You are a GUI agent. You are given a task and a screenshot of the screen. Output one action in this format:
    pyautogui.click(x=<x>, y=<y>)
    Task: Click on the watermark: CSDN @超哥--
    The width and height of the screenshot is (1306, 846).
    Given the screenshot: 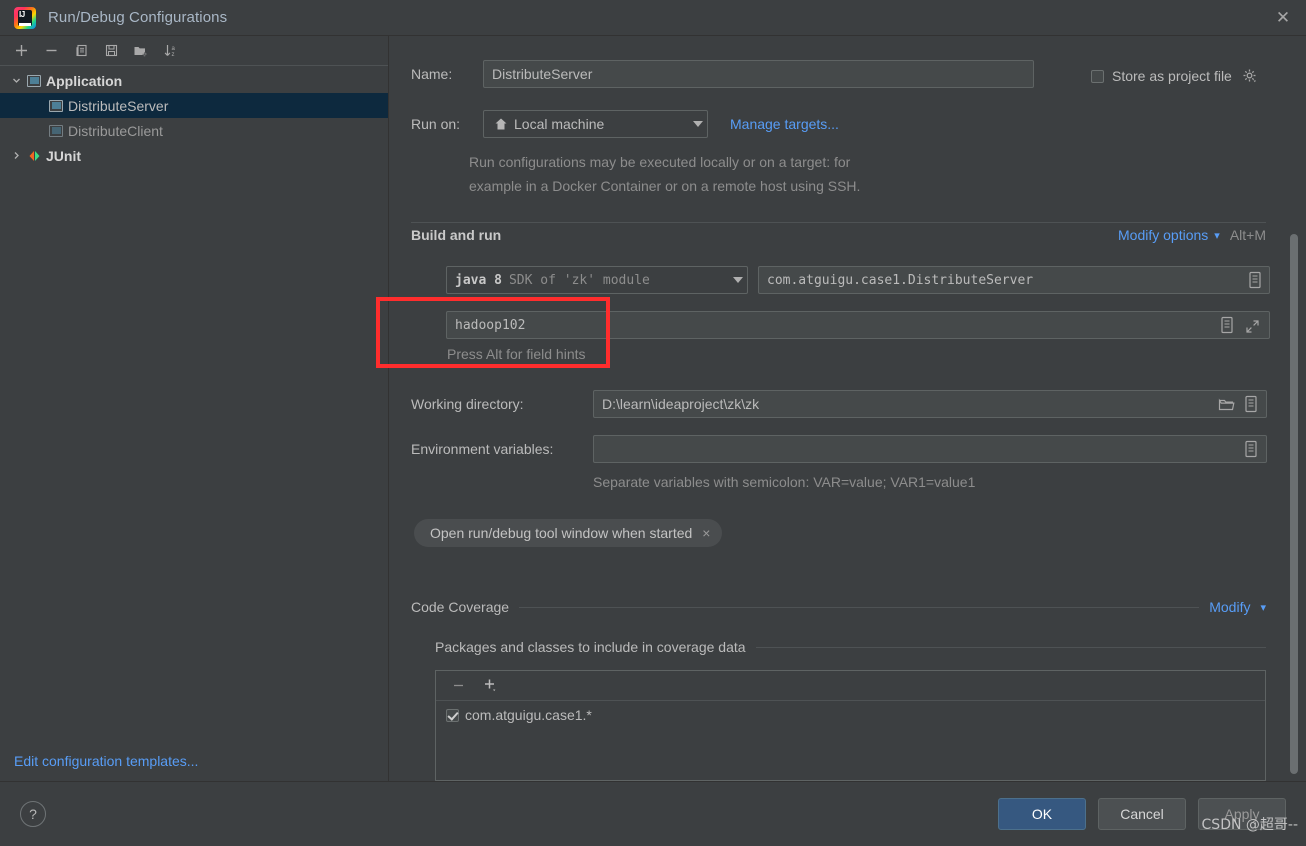 What is the action you would take?
    pyautogui.click(x=1249, y=825)
    